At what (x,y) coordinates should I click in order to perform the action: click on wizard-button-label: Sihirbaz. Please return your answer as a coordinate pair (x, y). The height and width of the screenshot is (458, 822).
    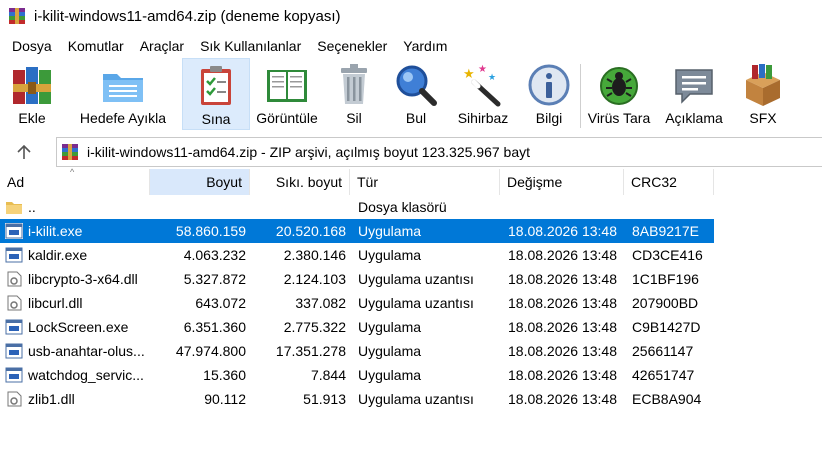
    Looking at the image, I should click on (483, 118).